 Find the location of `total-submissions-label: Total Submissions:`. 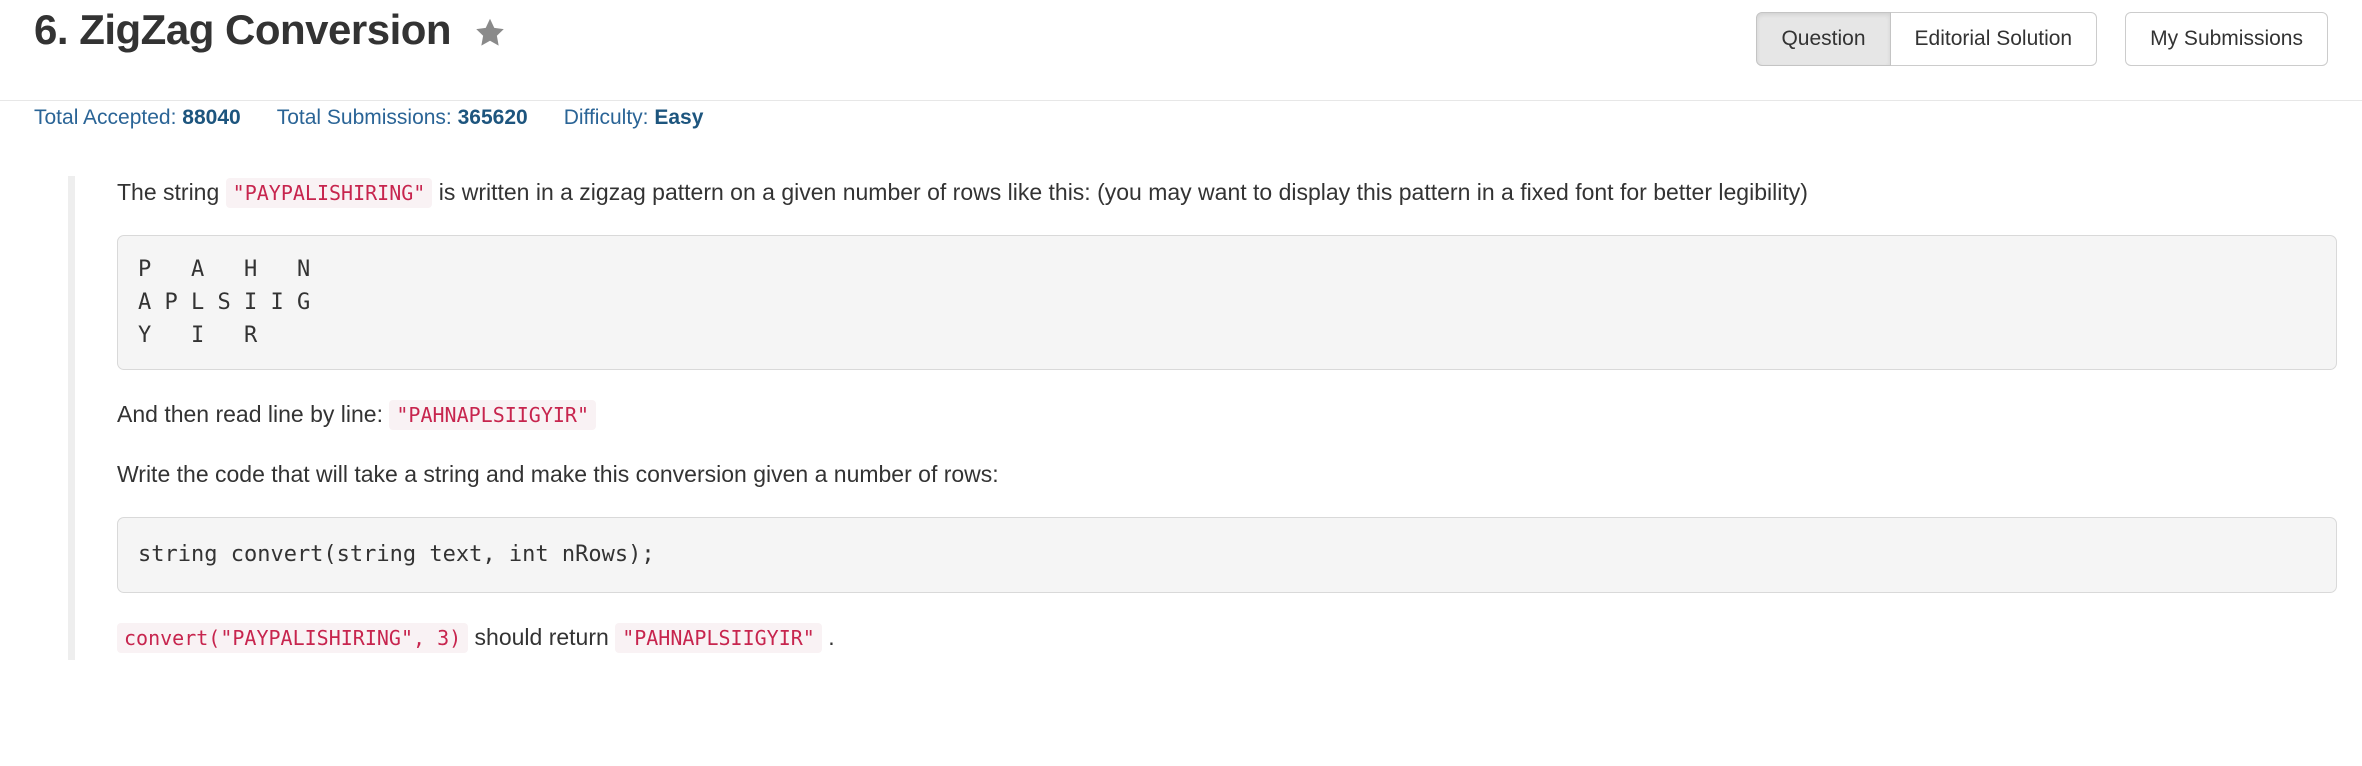

total-submissions-label: Total Submissions: is located at coordinates (364, 117).